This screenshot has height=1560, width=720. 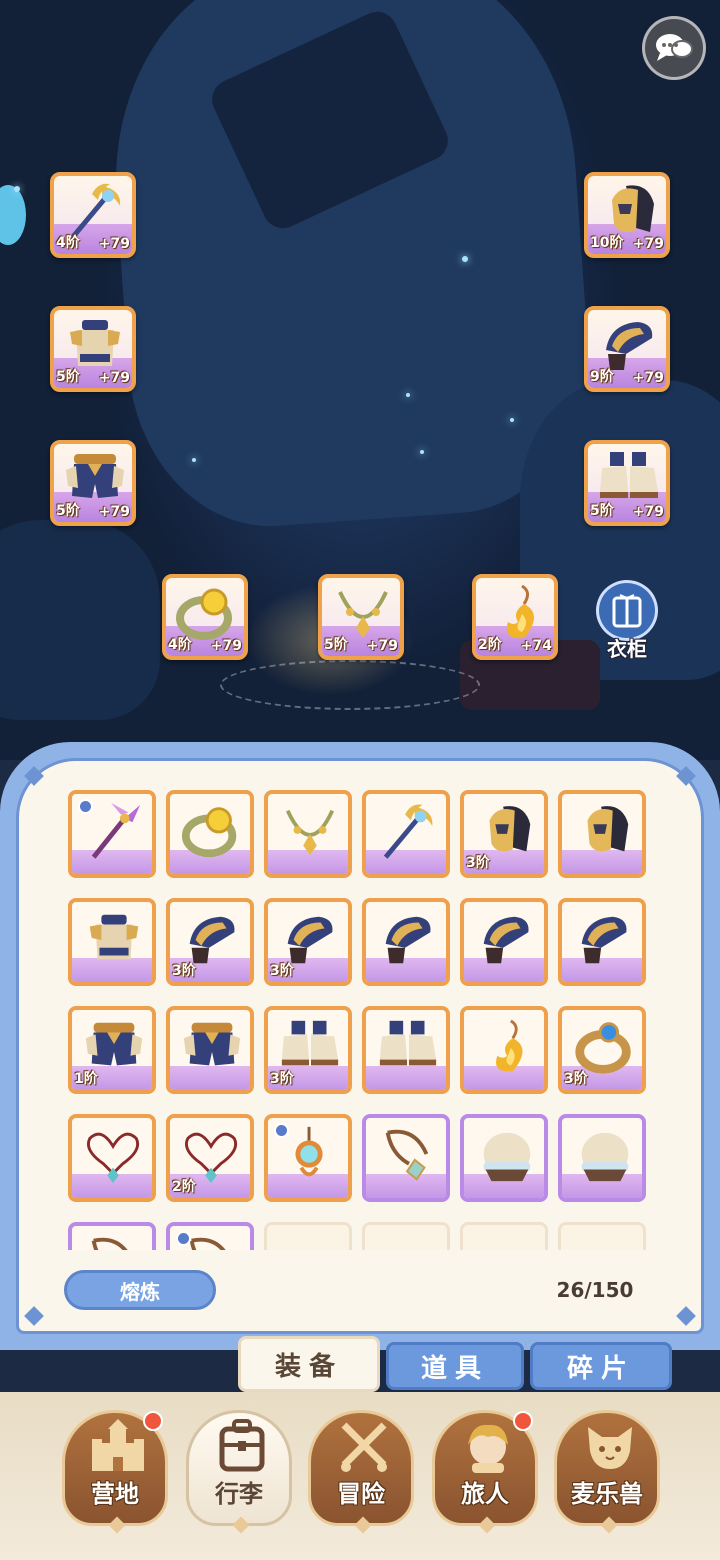 I want to click on inventory-item: 1阶, so click(x=112, y=1050).